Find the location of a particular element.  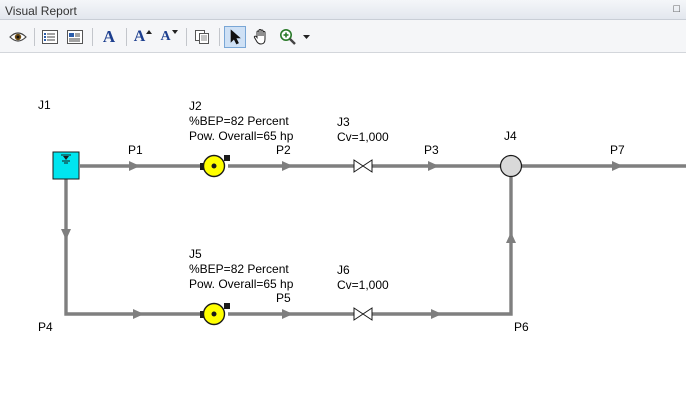

list-view-icon is located at coordinates (50, 37).